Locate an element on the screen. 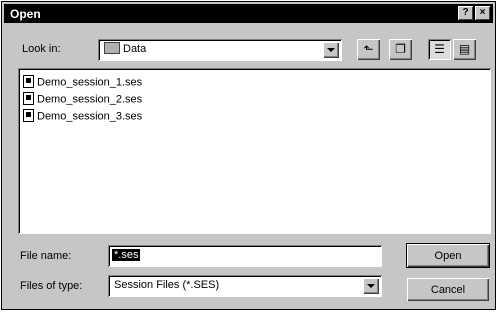  create-new-folder-button: ❐ is located at coordinates (400, 49).